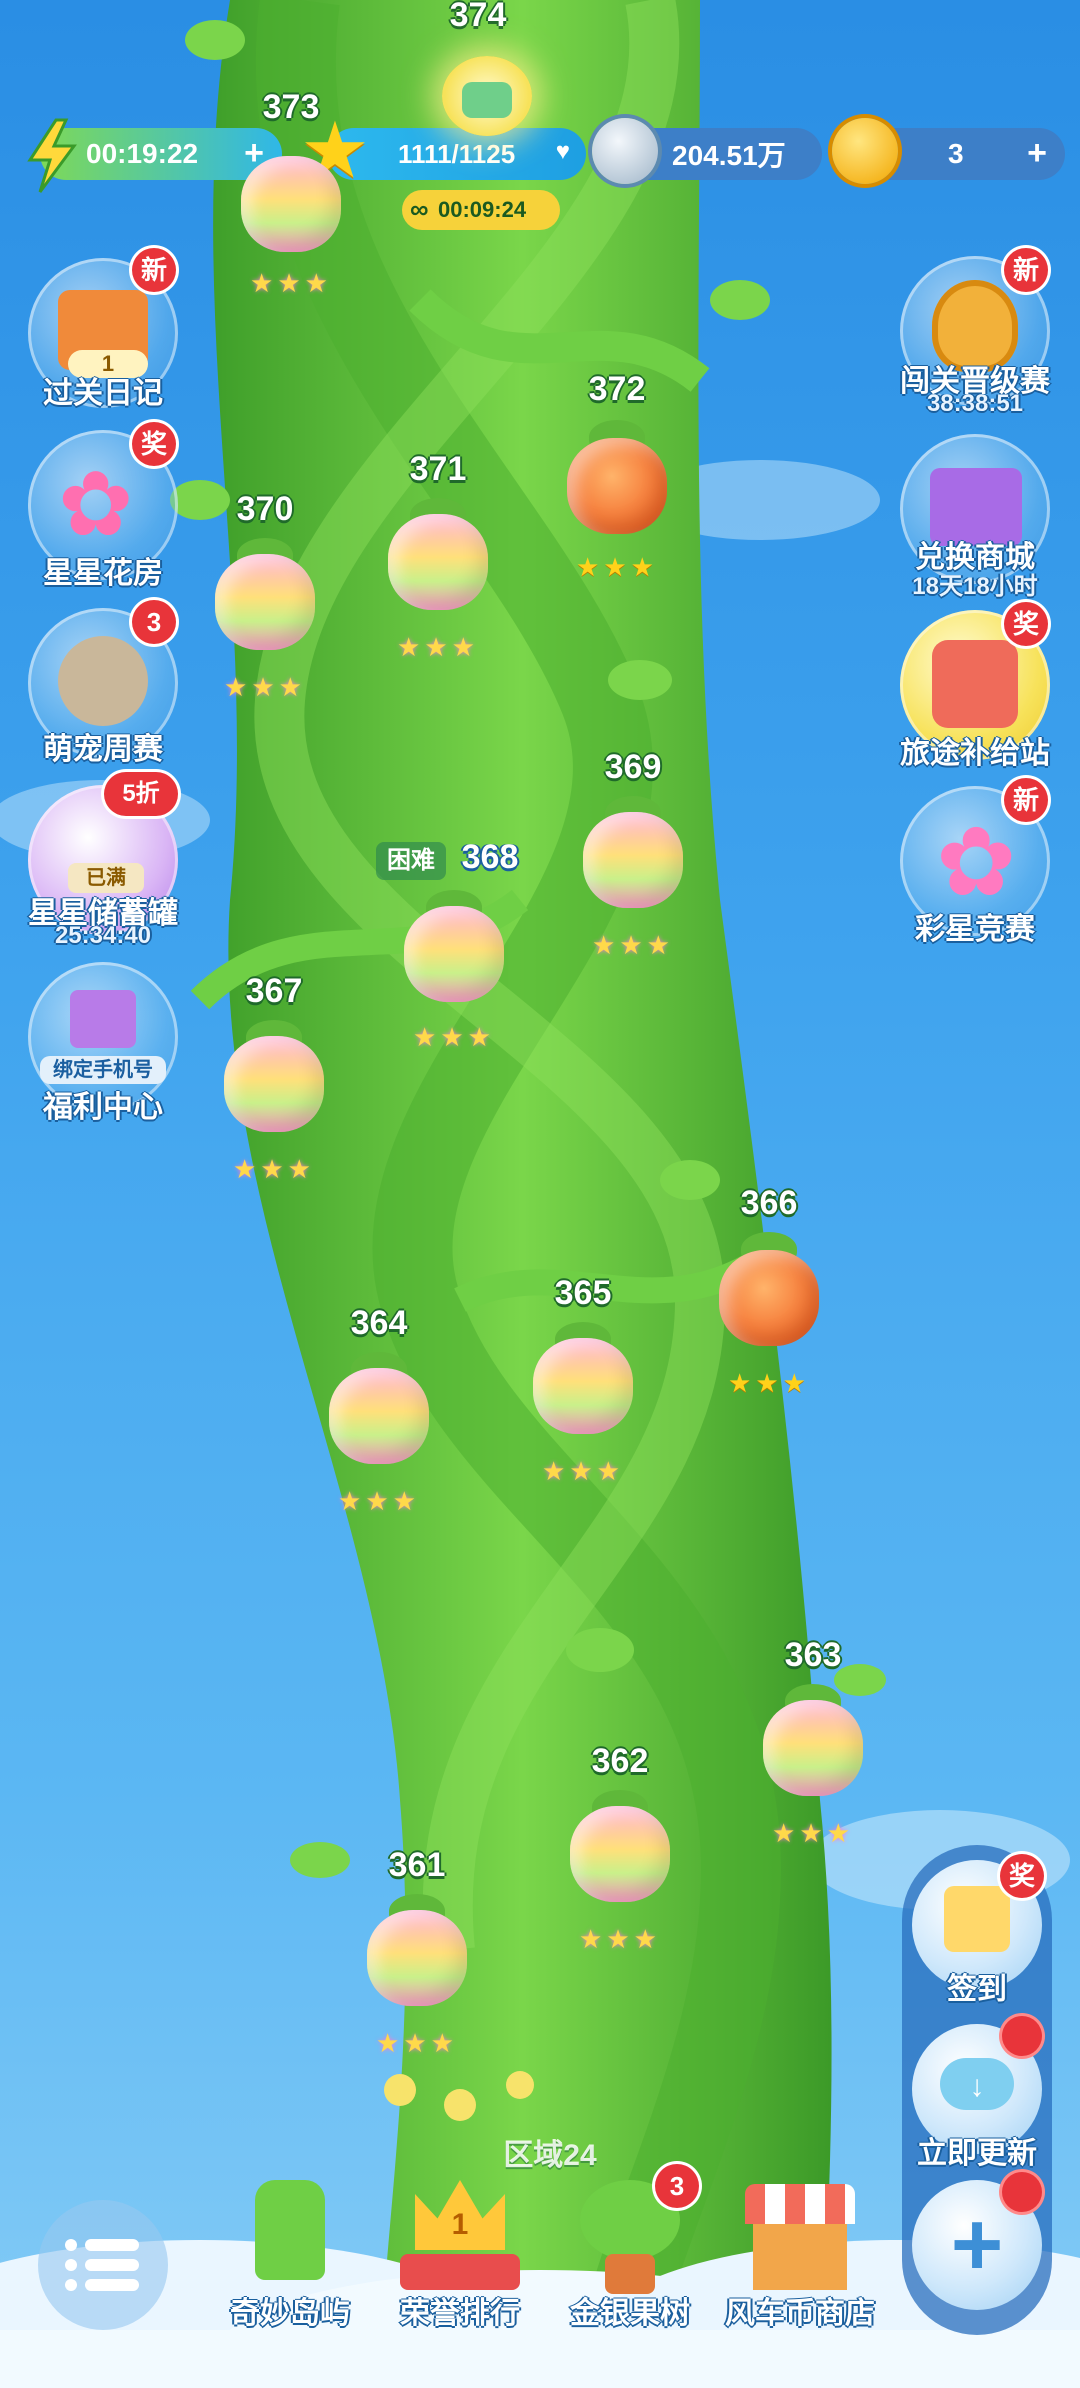 Image resolution: width=1080 pixels, height=2388 pixels. What do you see at coordinates (460, 2313) in the screenshot?
I see `honor-ranking-label: 荣誉排行` at bounding box center [460, 2313].